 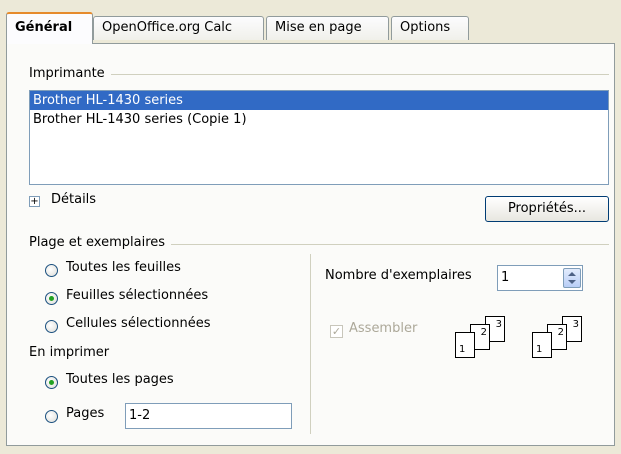 I want to click on tab-general: Général, so click(x=49, y=28).